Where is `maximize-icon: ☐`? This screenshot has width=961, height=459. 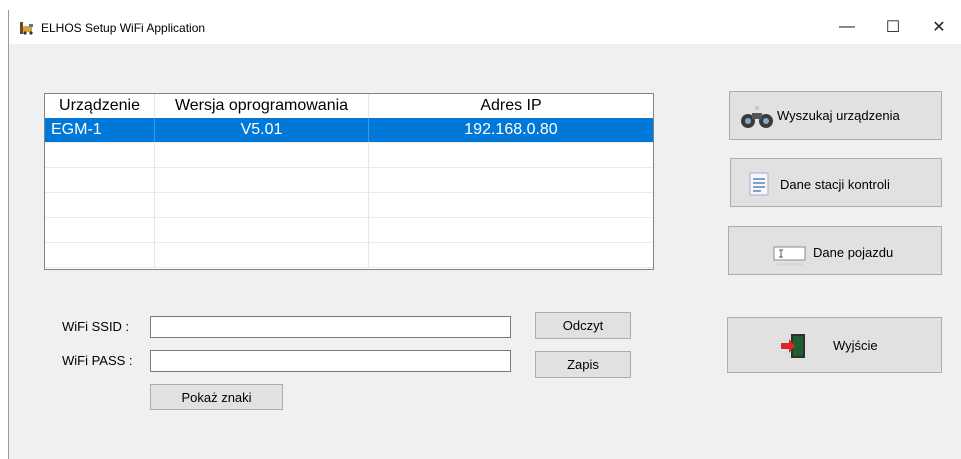
maximize-icon: ☐ is located at coordinates (893, 27).